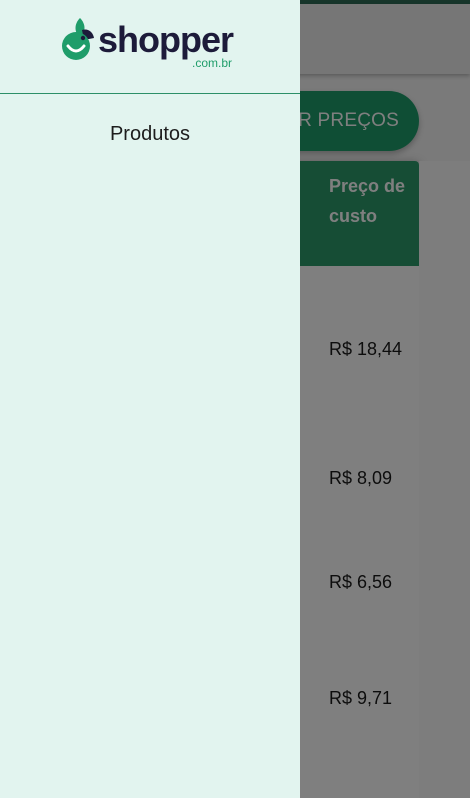 The image size is (470, 798). Describe the element at coordinates (212, 63) in the screenshot. I see `logo-domain: .com.br` at that location.